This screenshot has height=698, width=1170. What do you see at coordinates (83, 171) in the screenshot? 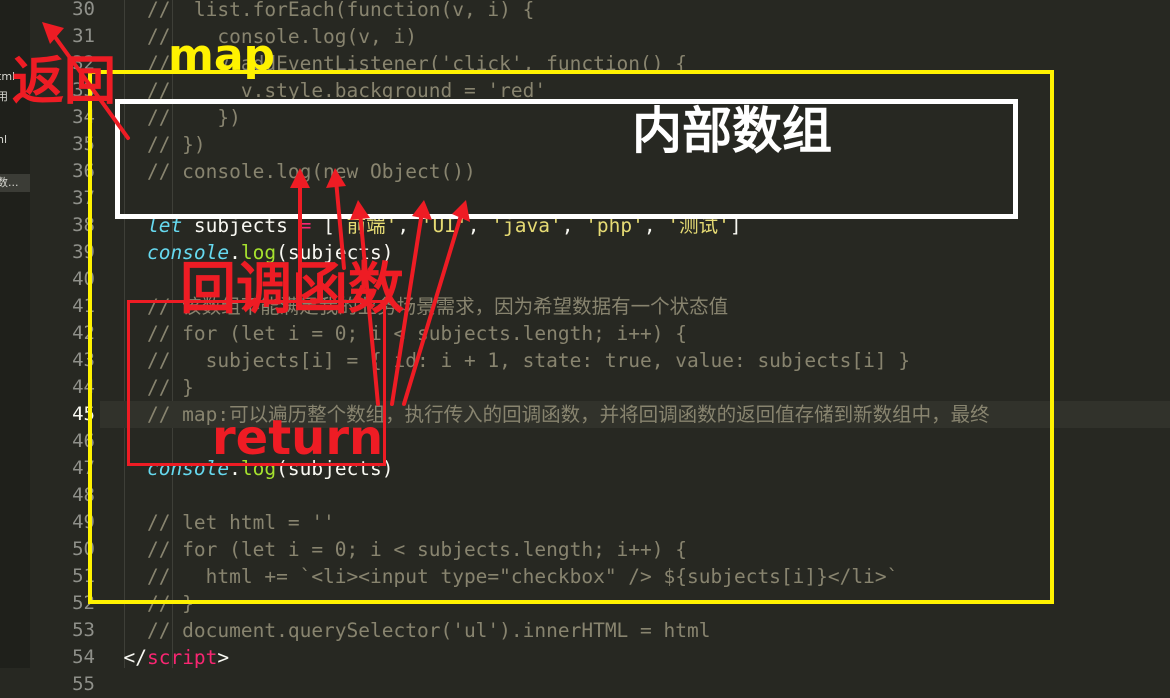
I see `line-number: 36` at bounding box center [83, 171].